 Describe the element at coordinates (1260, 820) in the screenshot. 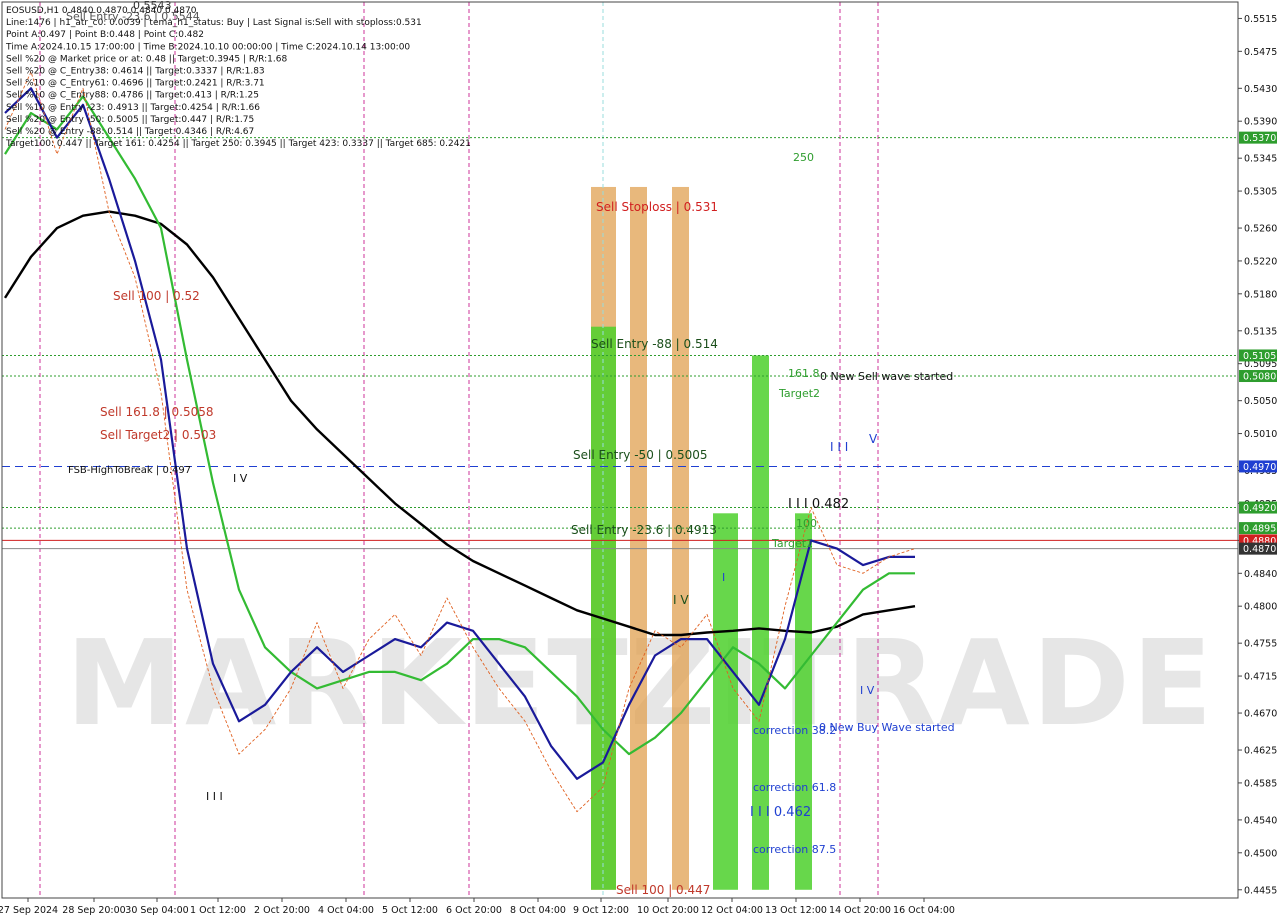

I see `y-tick-label: 0.4540` at that location.